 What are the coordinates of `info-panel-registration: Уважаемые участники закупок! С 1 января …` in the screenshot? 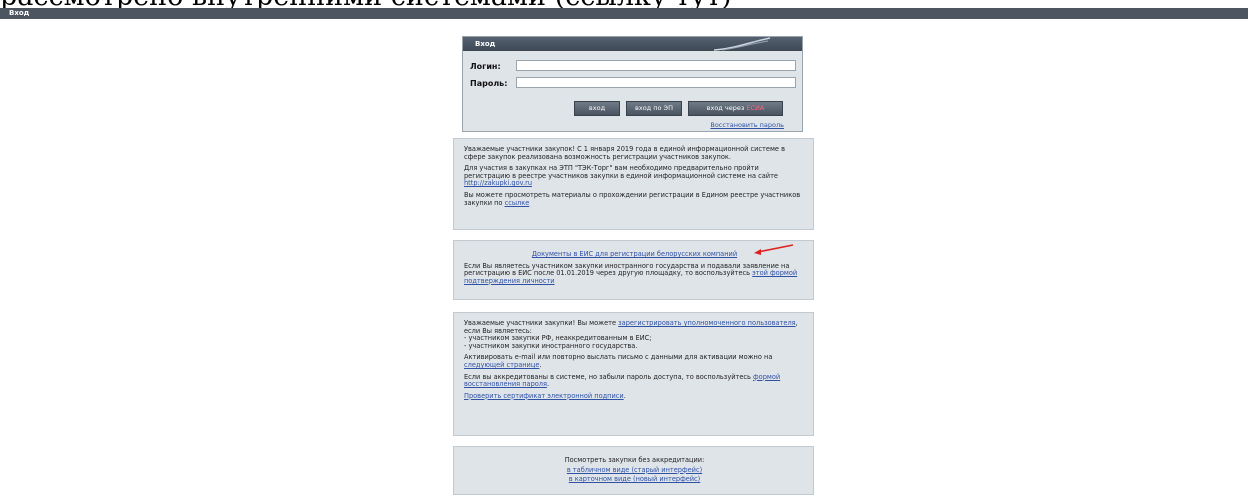 It's located at (633, 184).